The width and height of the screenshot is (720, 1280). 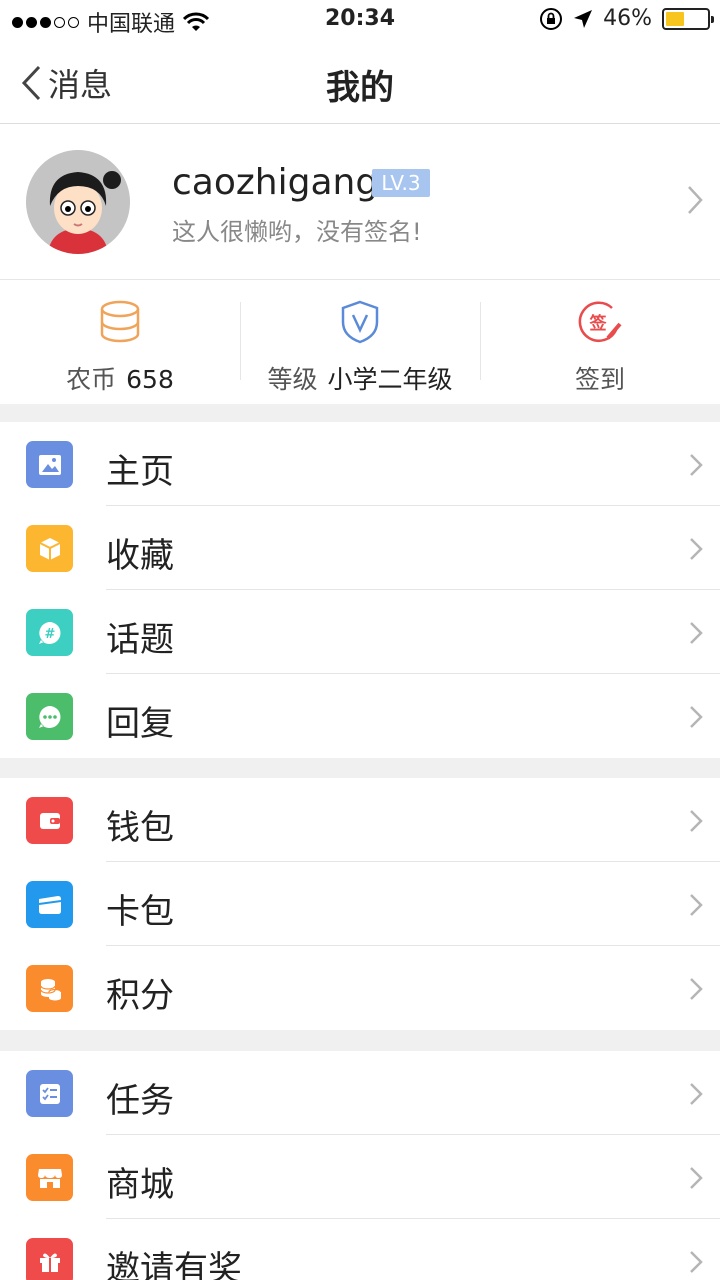 What do you see at coordinates (140, 640) in the screenshot?
I see `menu-label: 话题` at bounding box center [140, 640].